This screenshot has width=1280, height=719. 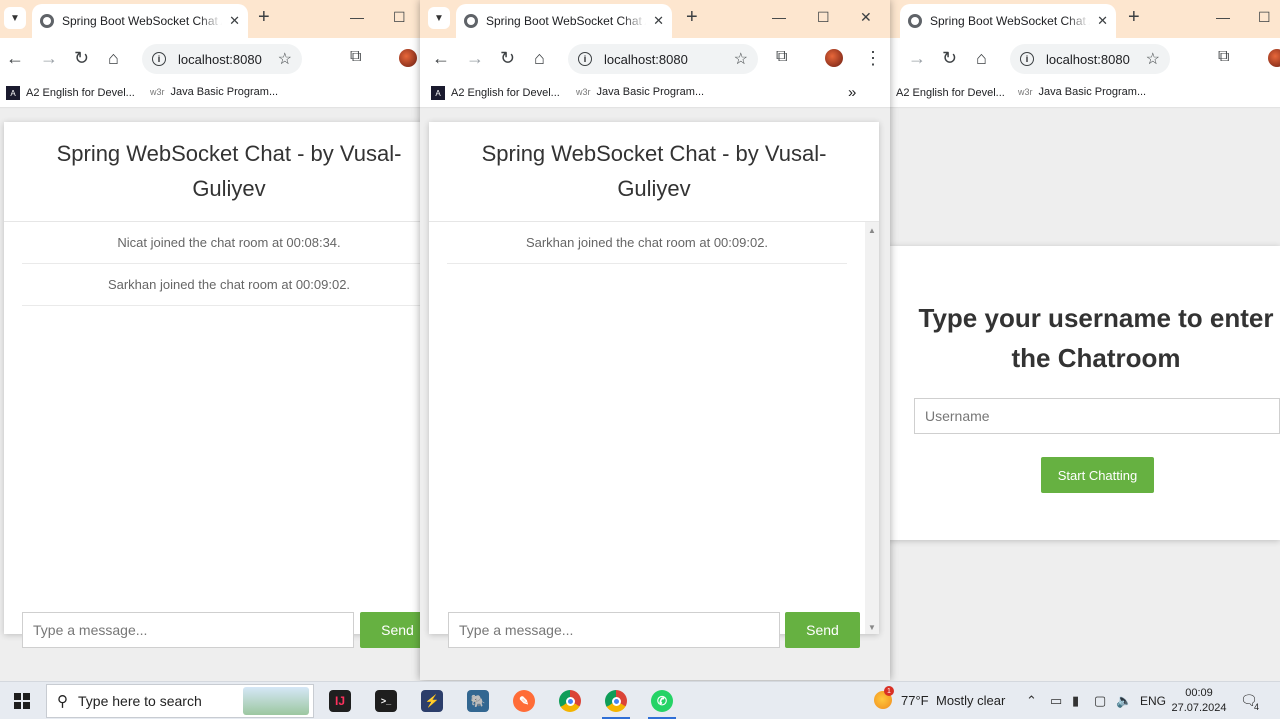 What do you see at coordinates (872, 230) in the screenshot?
I see `scroll-up-icon: ▲` at bounding box center [872, 230].